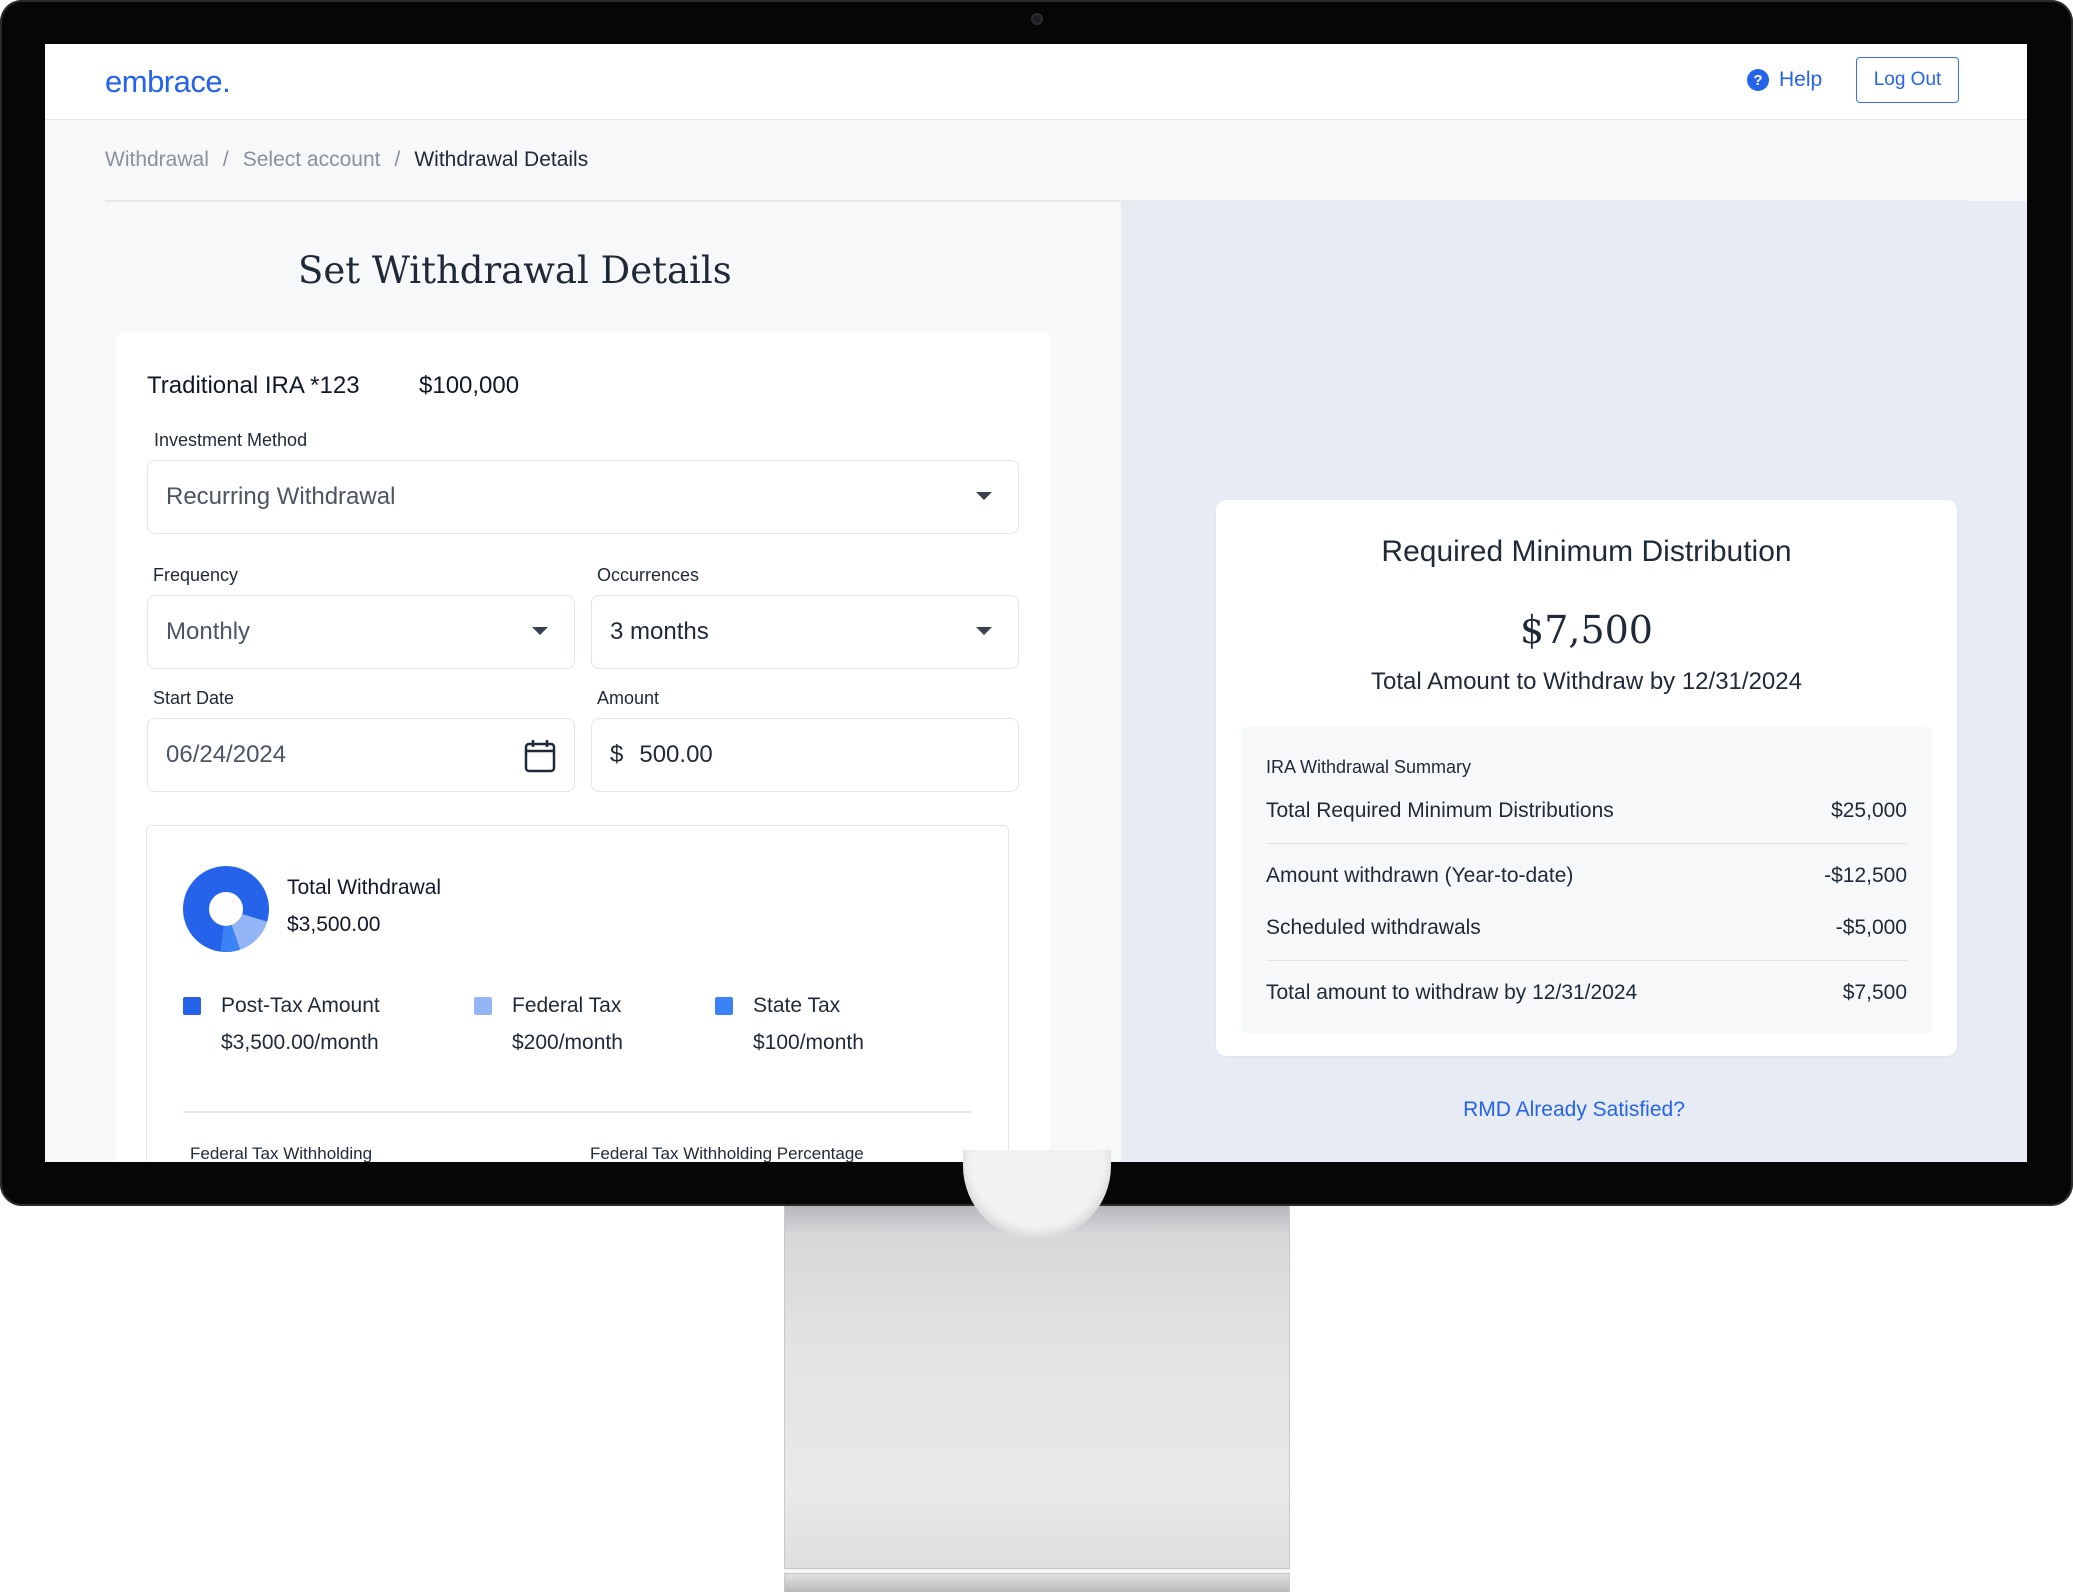 This screenshot has height=1592, width=2073. What do you see at coordinates (1586, 681) in the screenshot?
I see `rmd-subtitle: Total Amount to Withdraw by 12/31/2024` at bounding box center [1586, 681].